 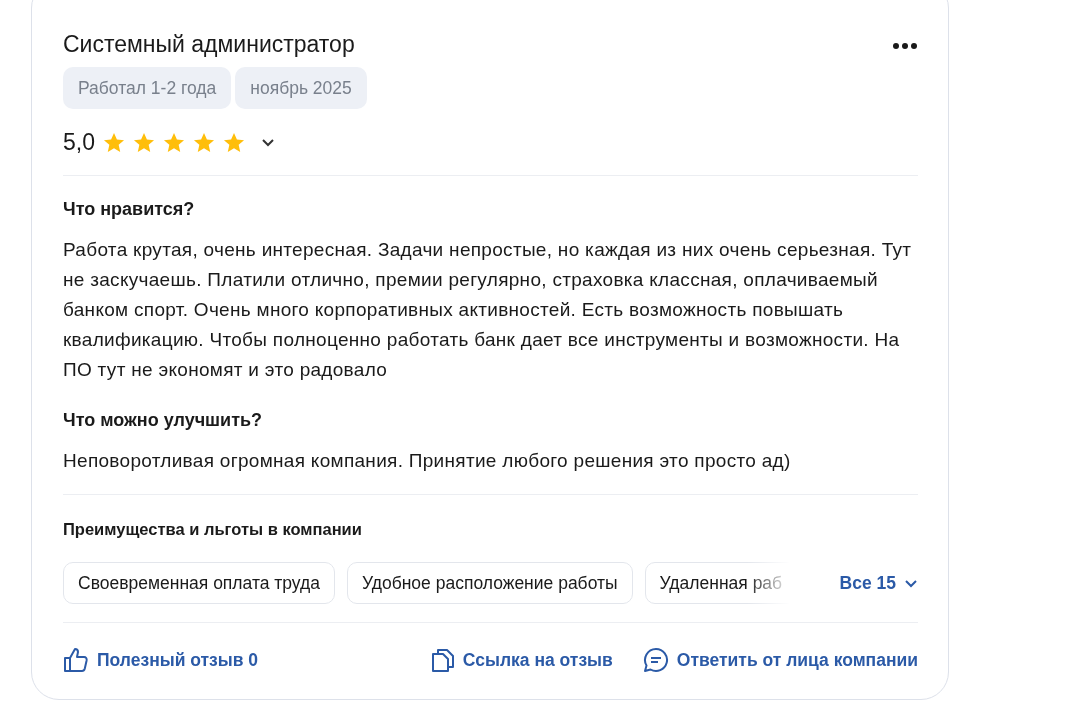 What do you see at coordinates (199, 583) in the screenshot?
I see `benefit-chip: Своевременная оплата труда` at bounding box center [199, 583].